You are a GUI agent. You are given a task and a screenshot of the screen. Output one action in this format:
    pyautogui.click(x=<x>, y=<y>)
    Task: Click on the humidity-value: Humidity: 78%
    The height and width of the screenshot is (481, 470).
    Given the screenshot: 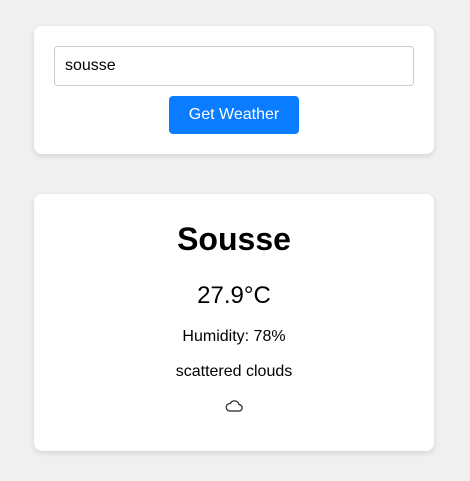 What is the action you would take?
    pyautogui.click(x=234, y=336)
    